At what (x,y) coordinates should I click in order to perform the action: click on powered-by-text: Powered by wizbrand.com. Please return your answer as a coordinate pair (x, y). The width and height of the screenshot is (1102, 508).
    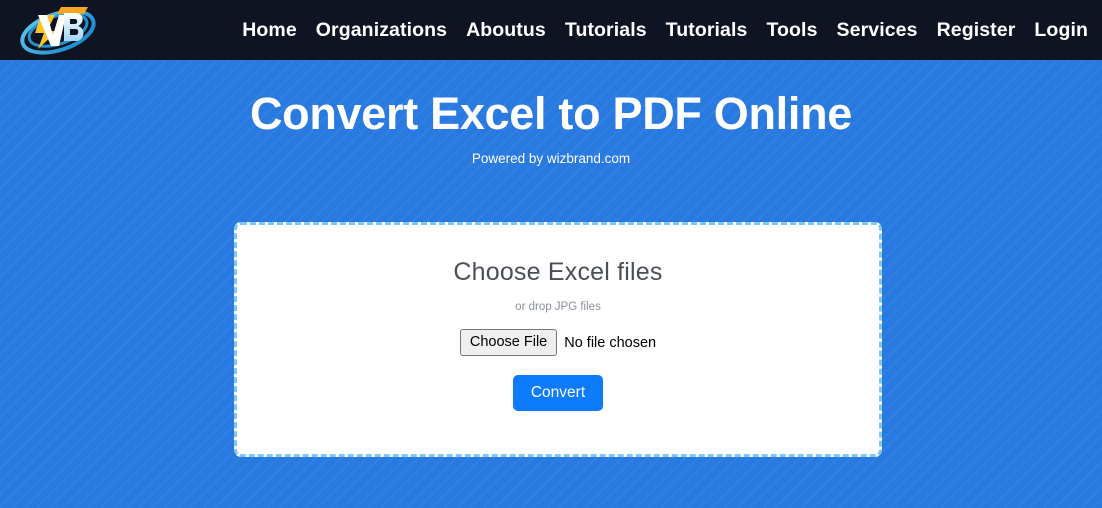
    Looking at the image, I should click on (551, 158).